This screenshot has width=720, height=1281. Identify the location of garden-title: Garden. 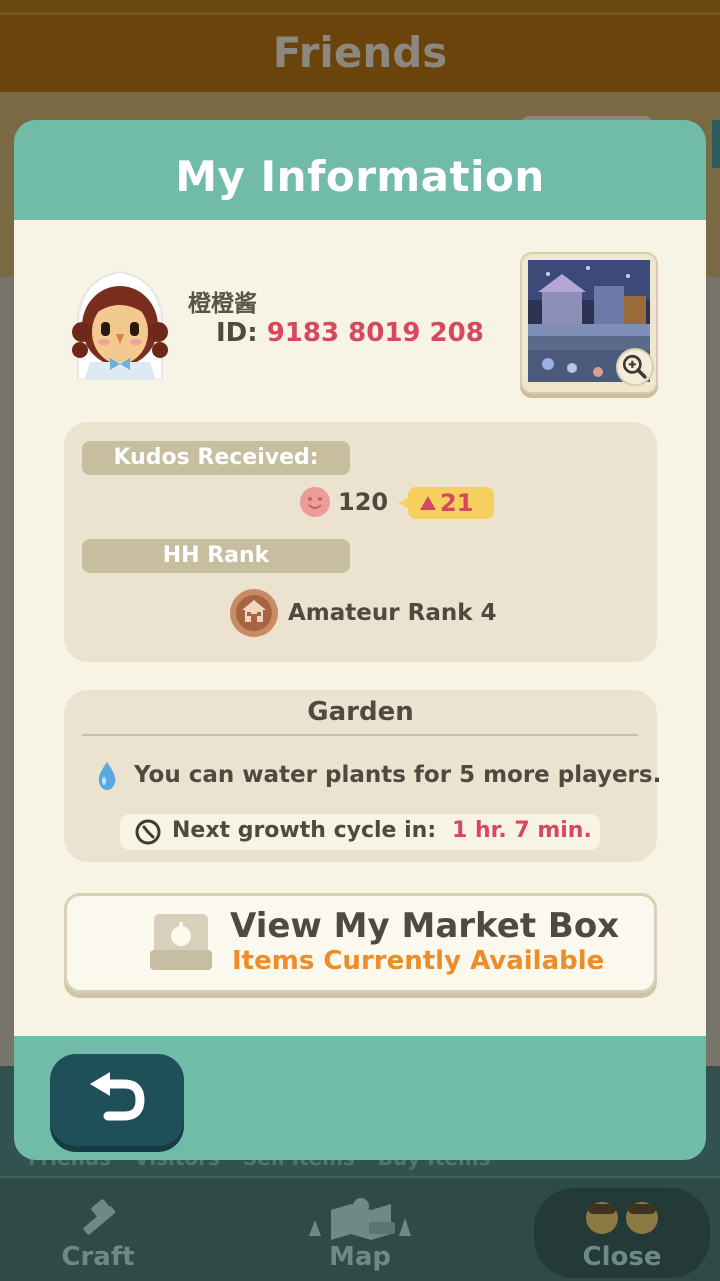
(360, 712).